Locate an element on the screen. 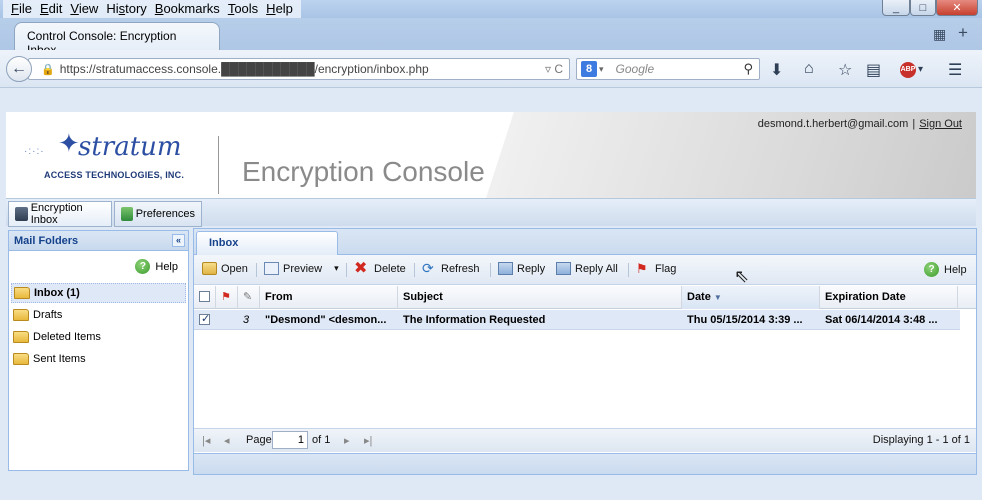  adblock-dropdown-icon: ▾ is located at coordinates (920, 69).